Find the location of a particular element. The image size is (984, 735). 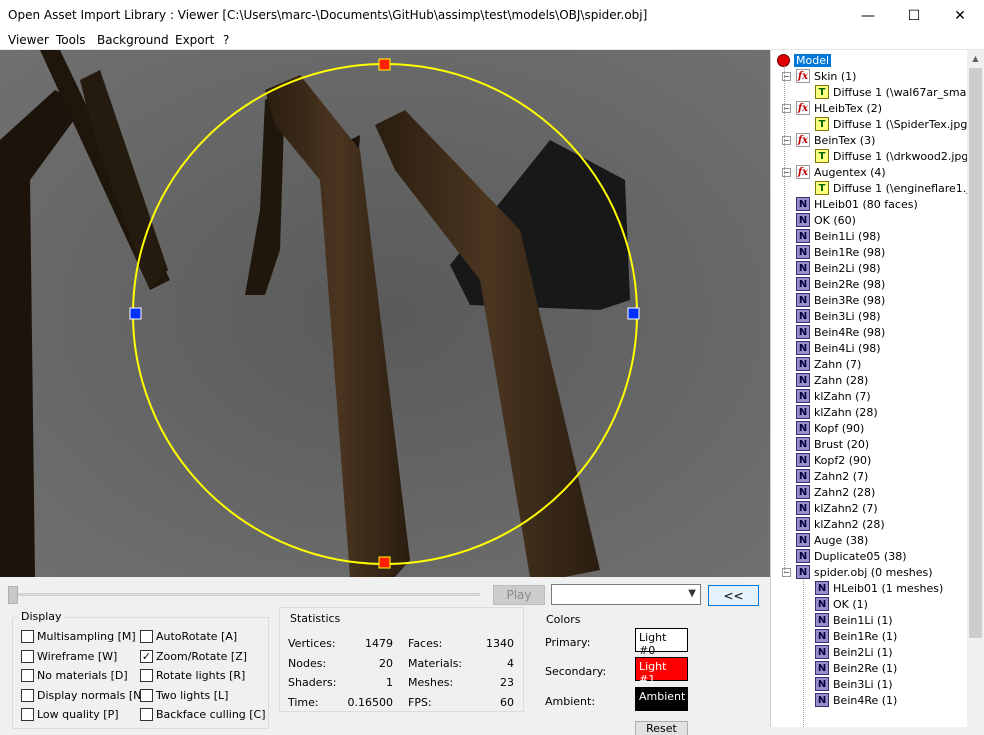

child-node: N Bein2Re (1) is located at coordinates (856, 668).